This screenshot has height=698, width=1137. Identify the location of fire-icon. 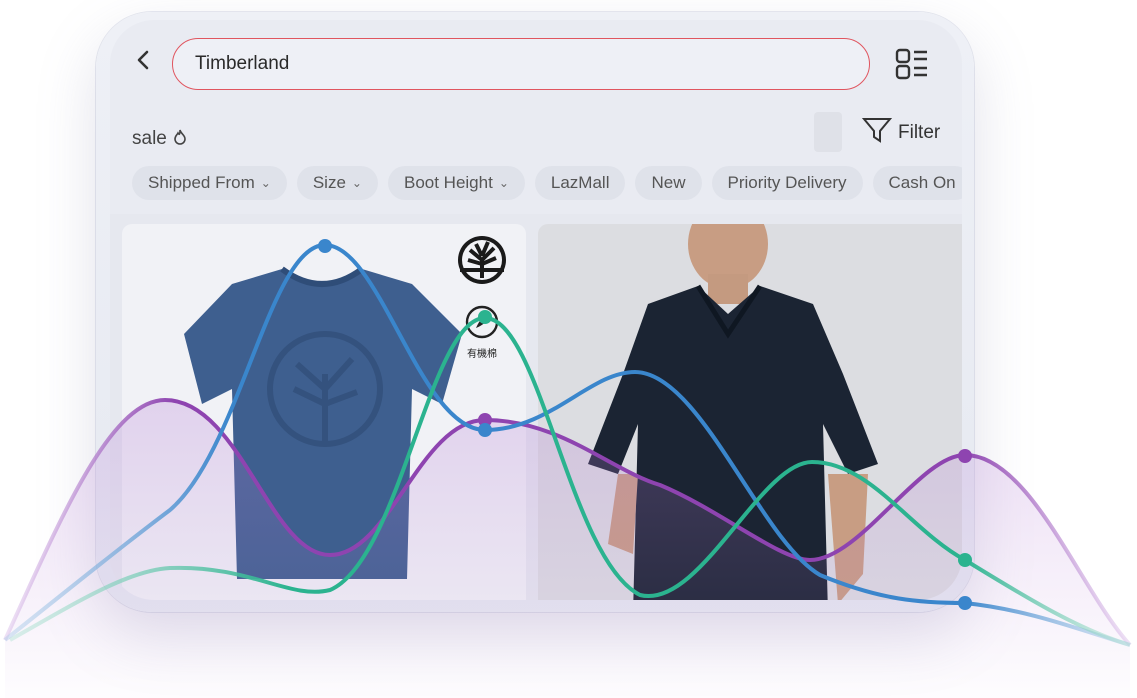
(180, 138).